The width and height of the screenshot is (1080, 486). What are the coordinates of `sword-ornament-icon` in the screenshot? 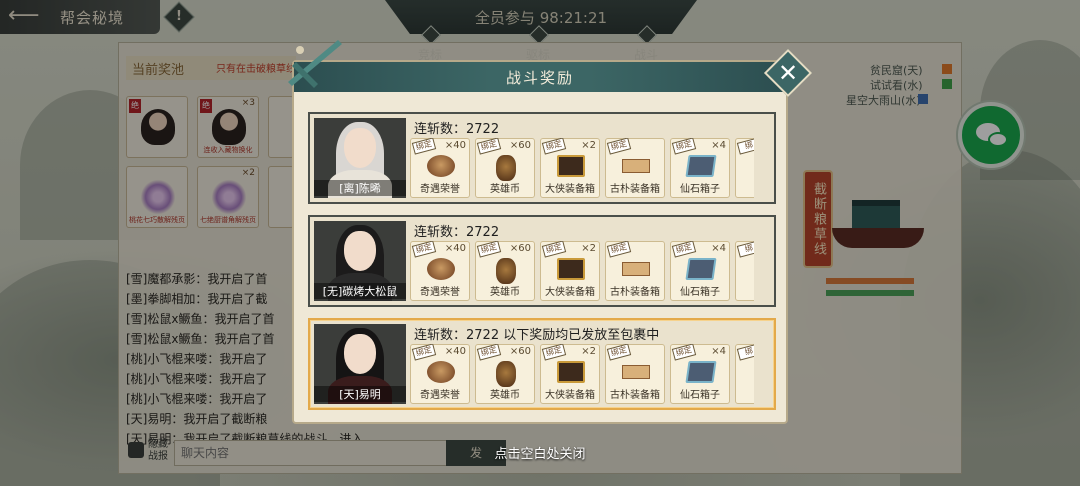 It's located at (315, 64).